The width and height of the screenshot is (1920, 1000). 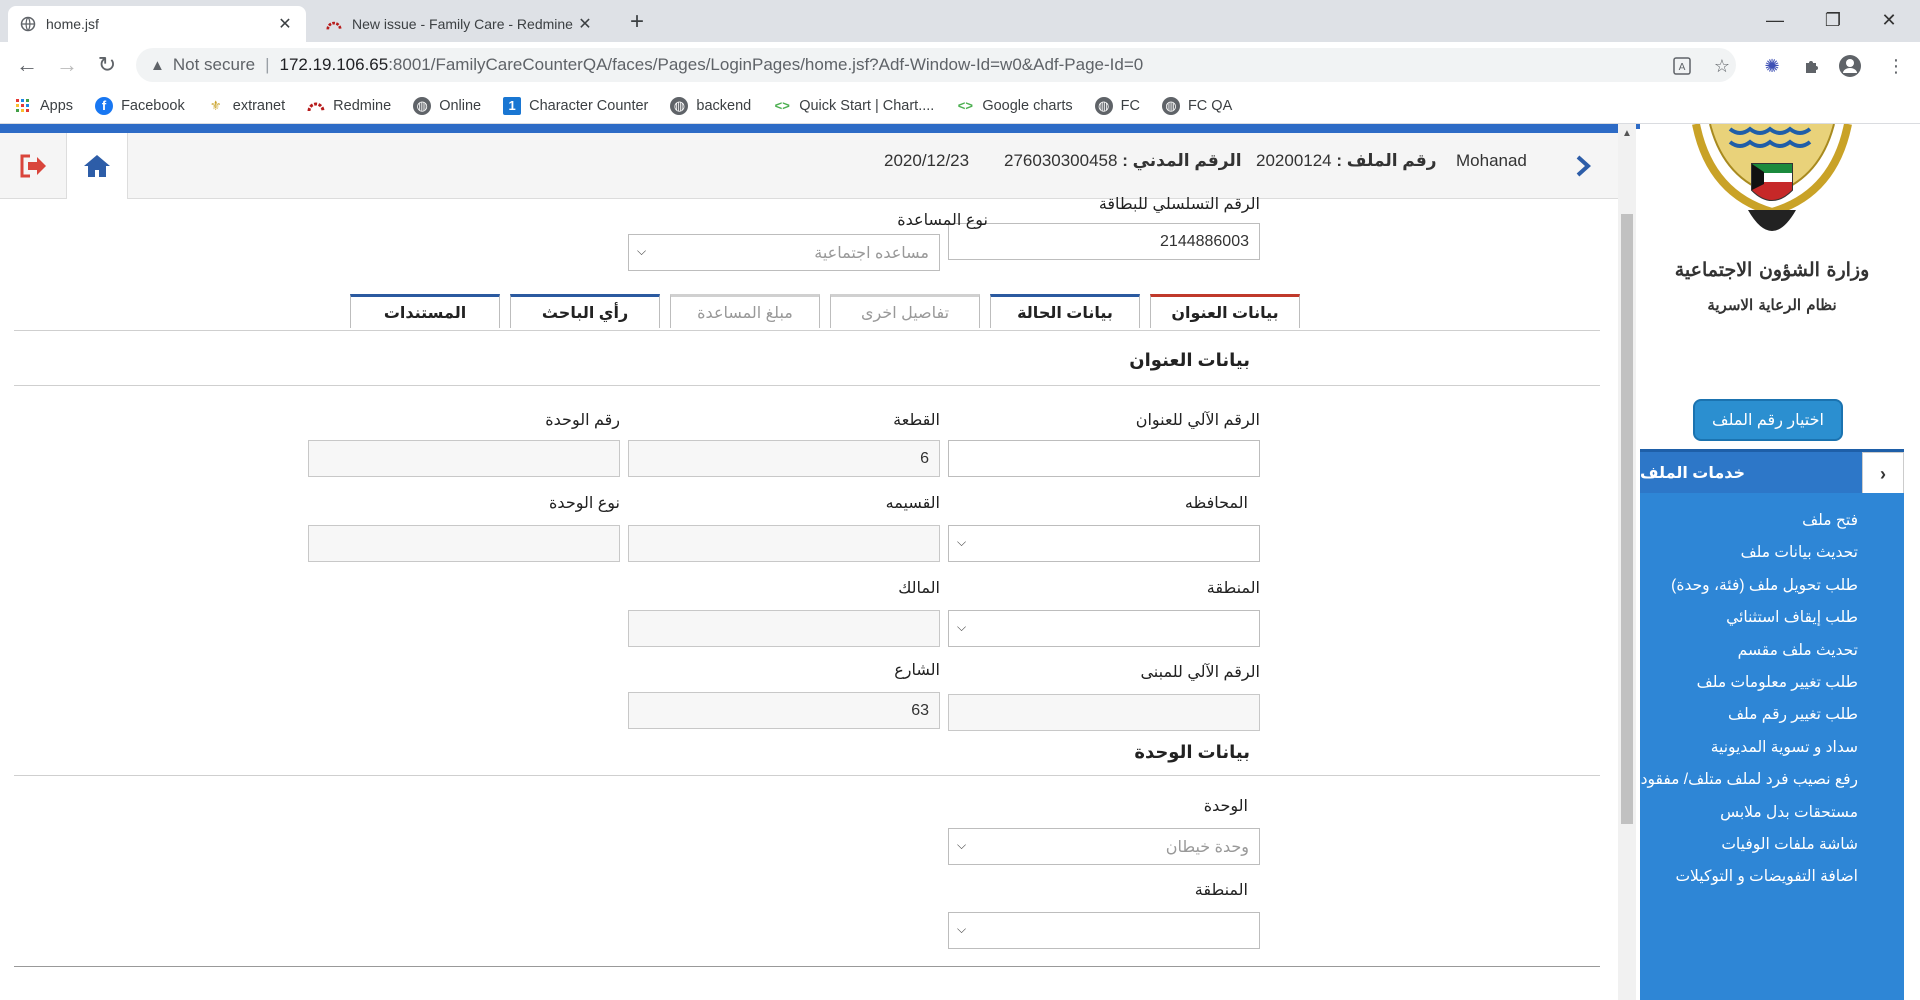 I want to click on service-link-change-file-info: طلب تغيير معلومات ملف, so click(x=1772, y=683).